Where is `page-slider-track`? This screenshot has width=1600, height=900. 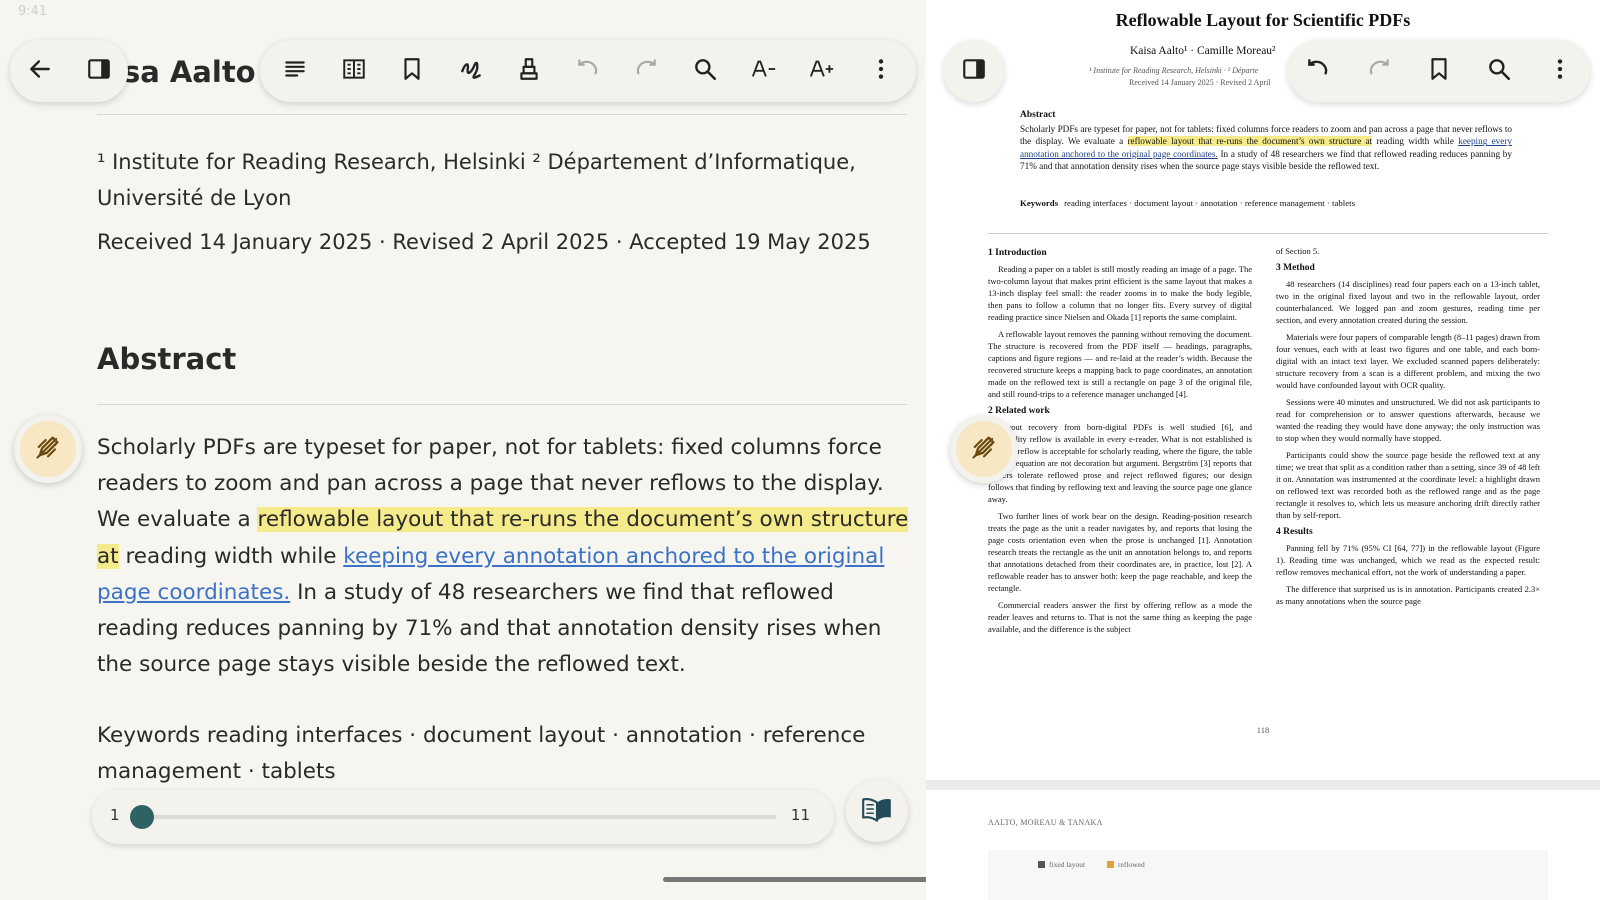
page-slider-track is located at coordinates (453, 817).